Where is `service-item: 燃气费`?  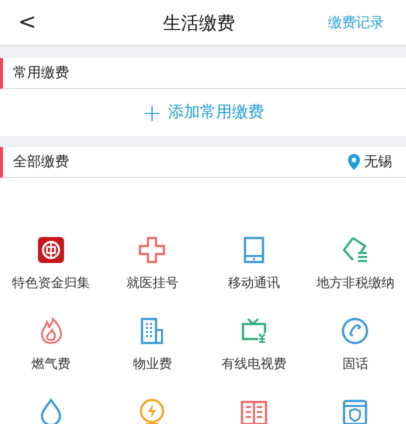 service-item: 燃气费 is located at coordinates (51, 348).